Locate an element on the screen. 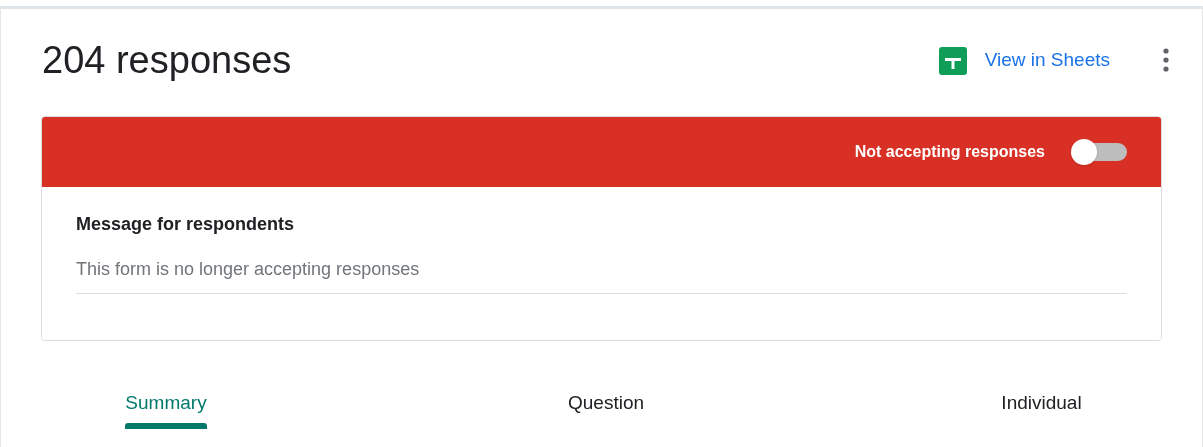  tab: Question is located at coordinates (606, 415).